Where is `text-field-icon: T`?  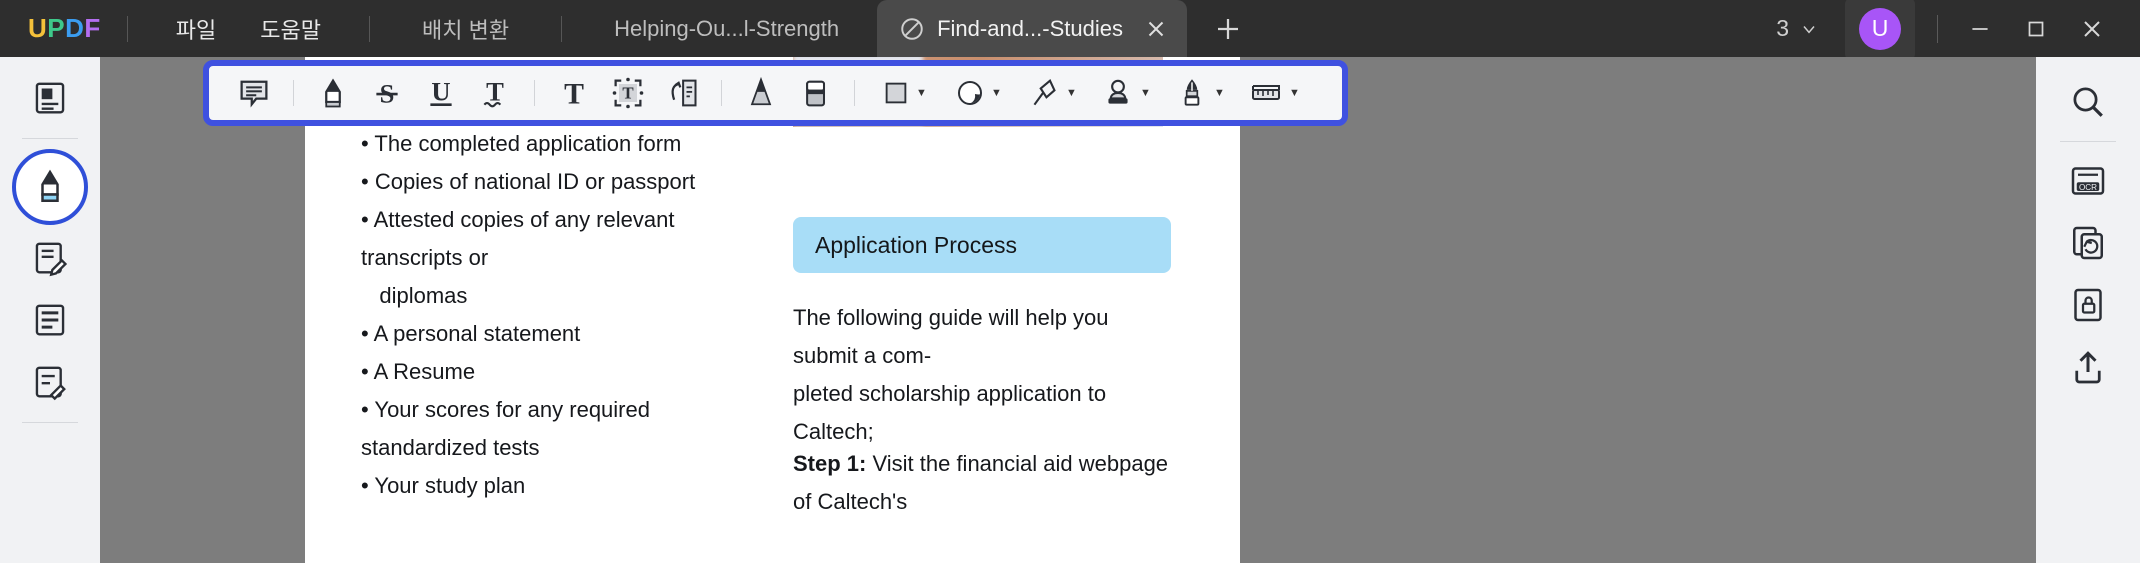 text-field-icon: T is located at coordinates (628, 93).